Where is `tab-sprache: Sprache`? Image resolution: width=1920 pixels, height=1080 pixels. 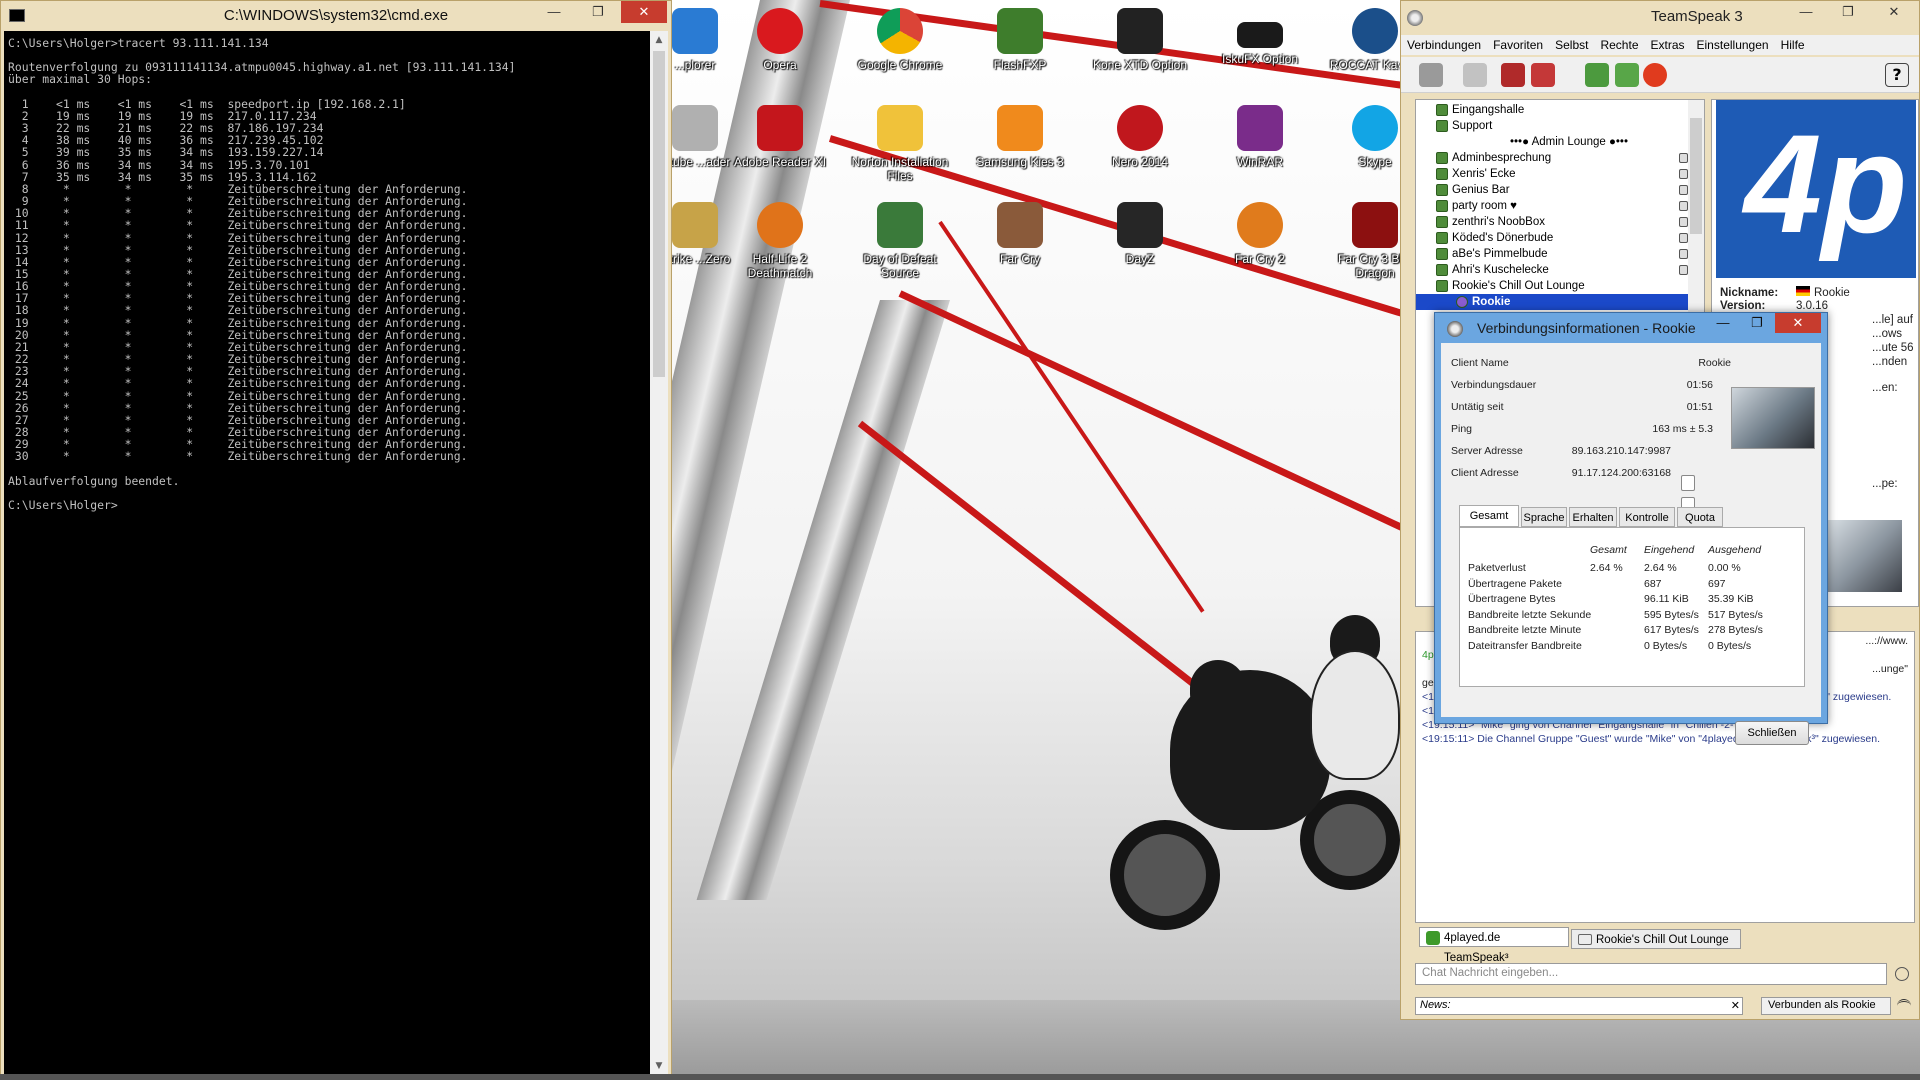
tab-sprache: Sprache is located at coordinates (1544, 517).